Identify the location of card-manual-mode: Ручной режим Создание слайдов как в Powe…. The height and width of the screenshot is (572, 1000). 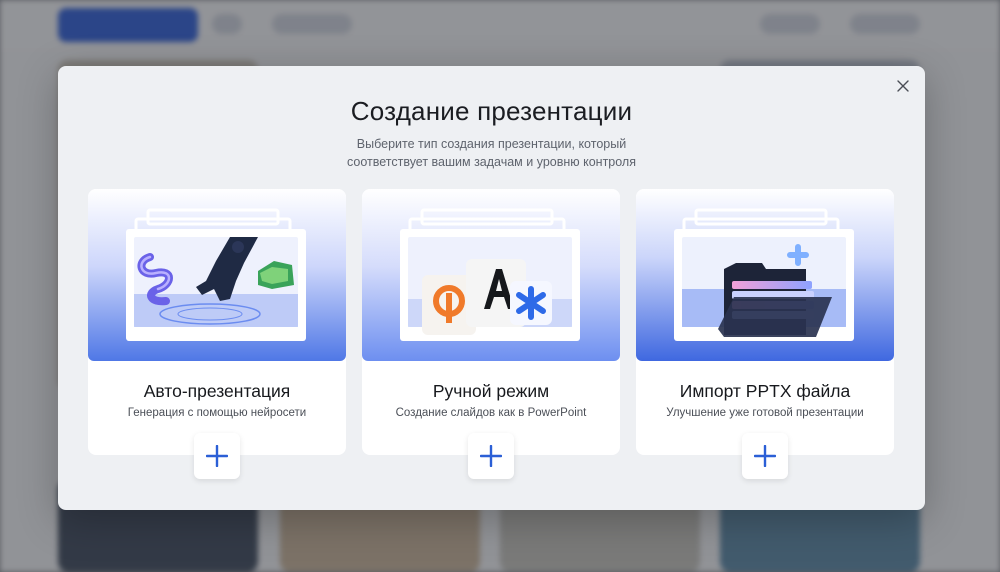
(491, 334).